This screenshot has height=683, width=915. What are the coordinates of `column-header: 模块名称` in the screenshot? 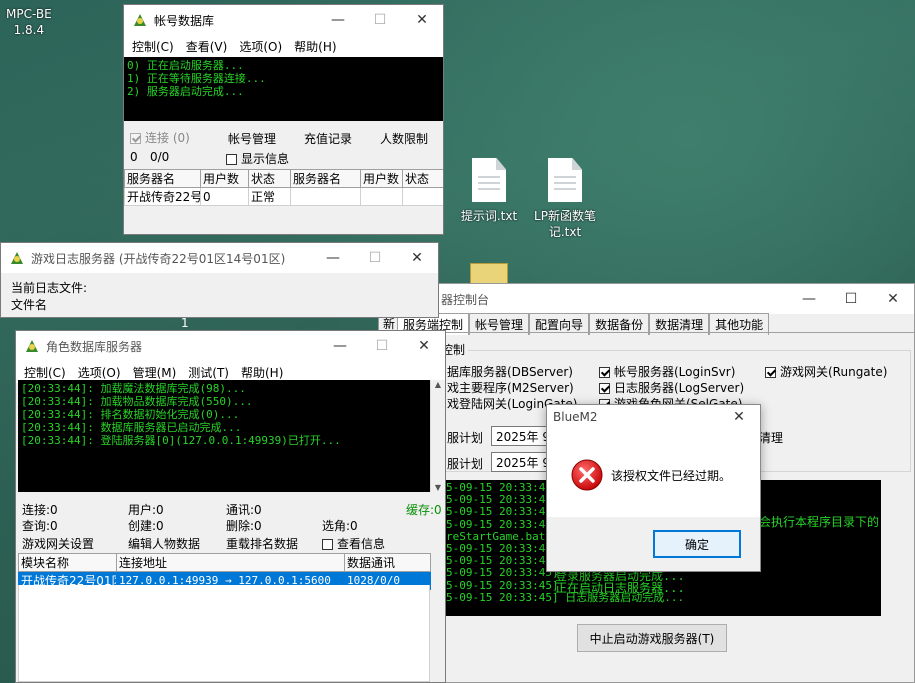 It's located at (67, 562).